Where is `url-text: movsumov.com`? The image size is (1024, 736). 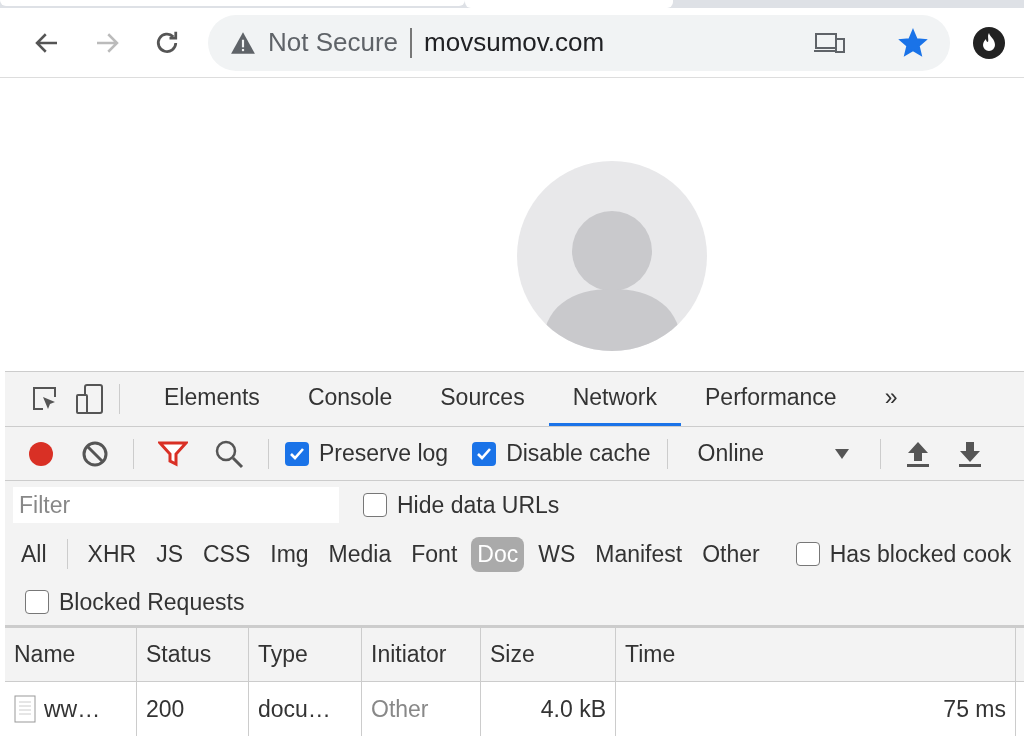
url-text: movsumov.com is located at coordinates (515, 43).